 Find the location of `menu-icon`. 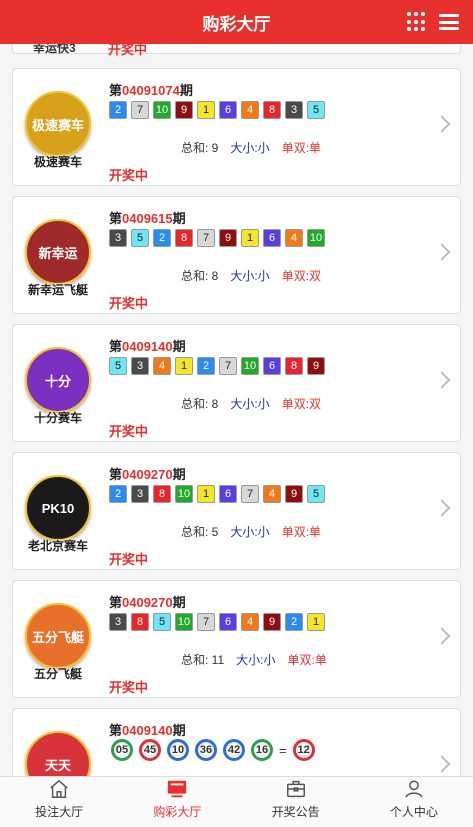

menu-icon is located at coordinates (449, 22).